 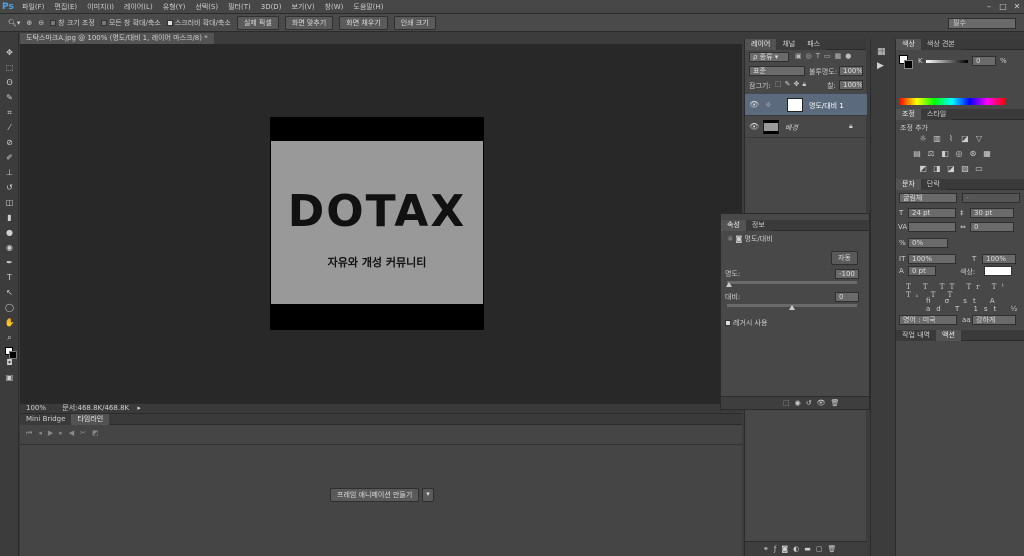 What do you see at coordinates (847, 297) in the screenshot?
I see `contrast-field: 0` at bounding box center [847, 297].